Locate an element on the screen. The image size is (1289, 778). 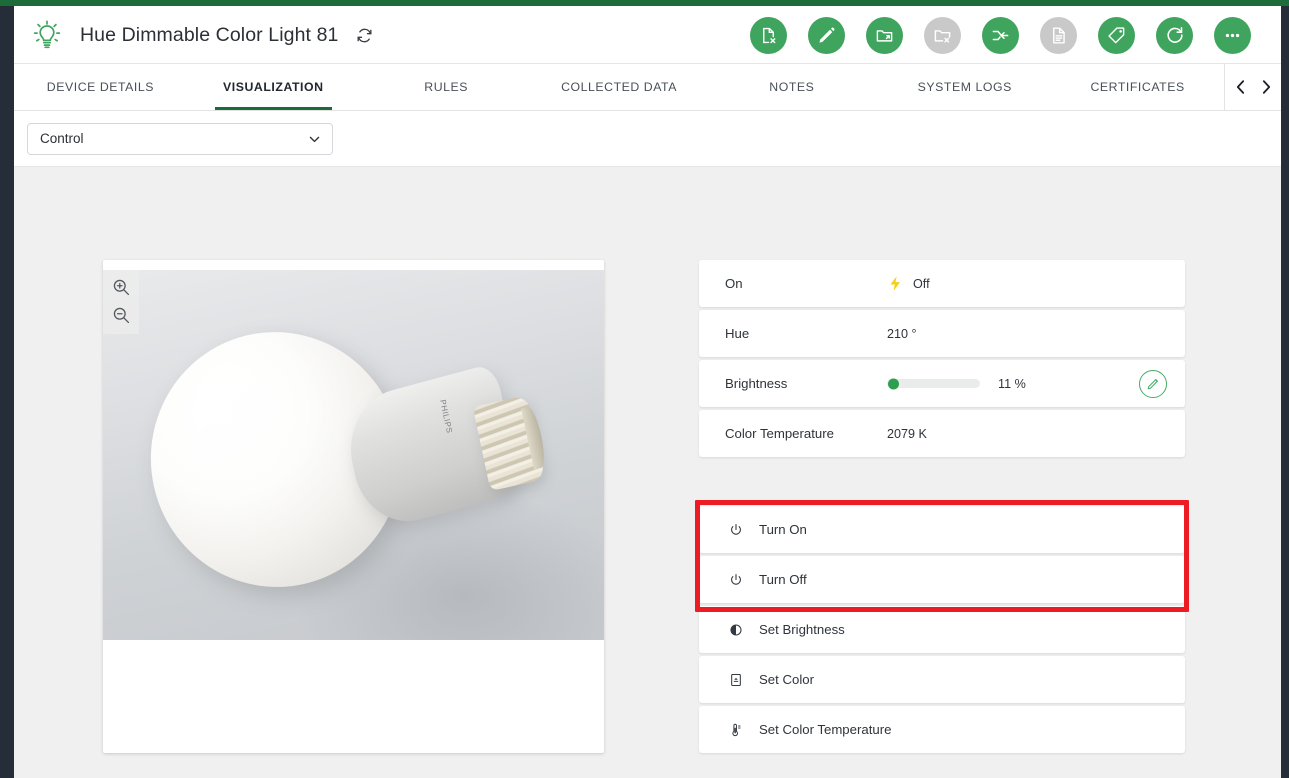
lightbulb-icon is located at coordinates (47, 35).